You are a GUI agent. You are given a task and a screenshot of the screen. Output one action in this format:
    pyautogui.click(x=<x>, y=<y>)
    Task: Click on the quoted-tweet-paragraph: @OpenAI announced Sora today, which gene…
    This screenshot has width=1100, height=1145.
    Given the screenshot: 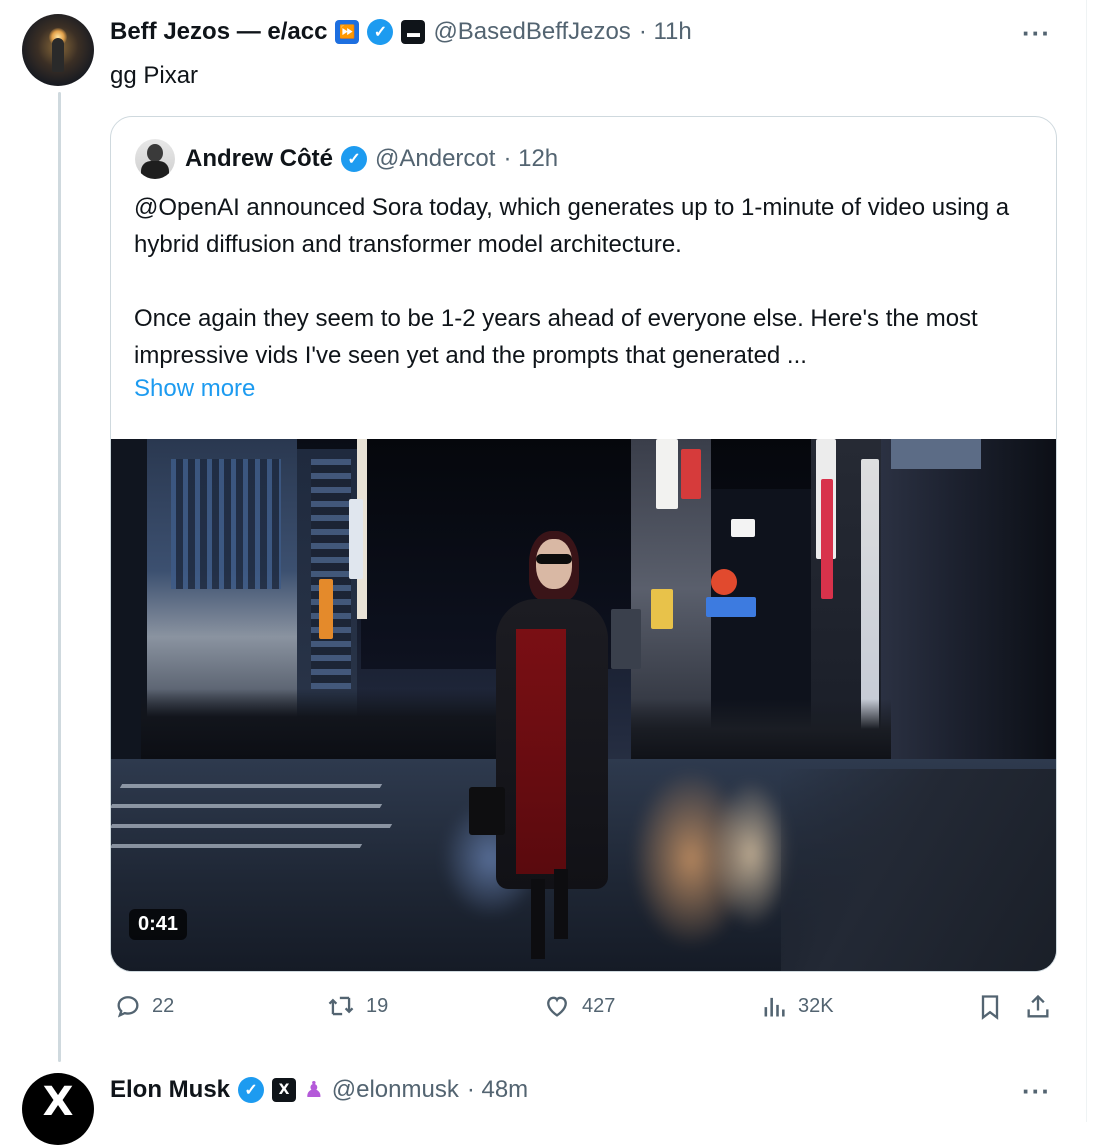 What is the action you would take?
    pyautogui.click(x=572, y=226)
    